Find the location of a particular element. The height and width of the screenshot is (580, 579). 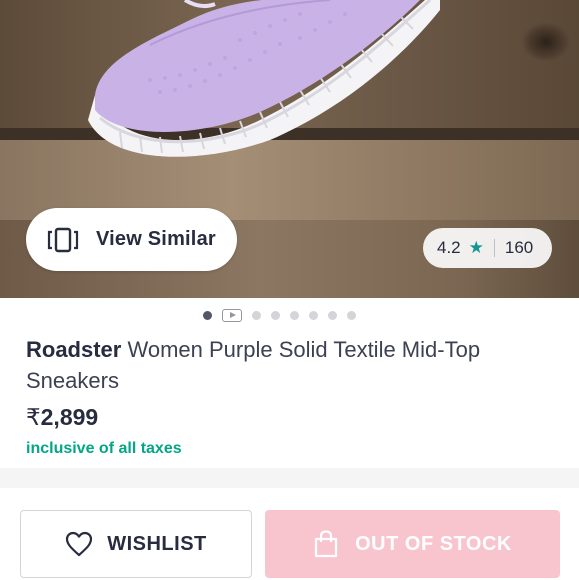

brand-name: Roadster is located at coordinates (74, 349).